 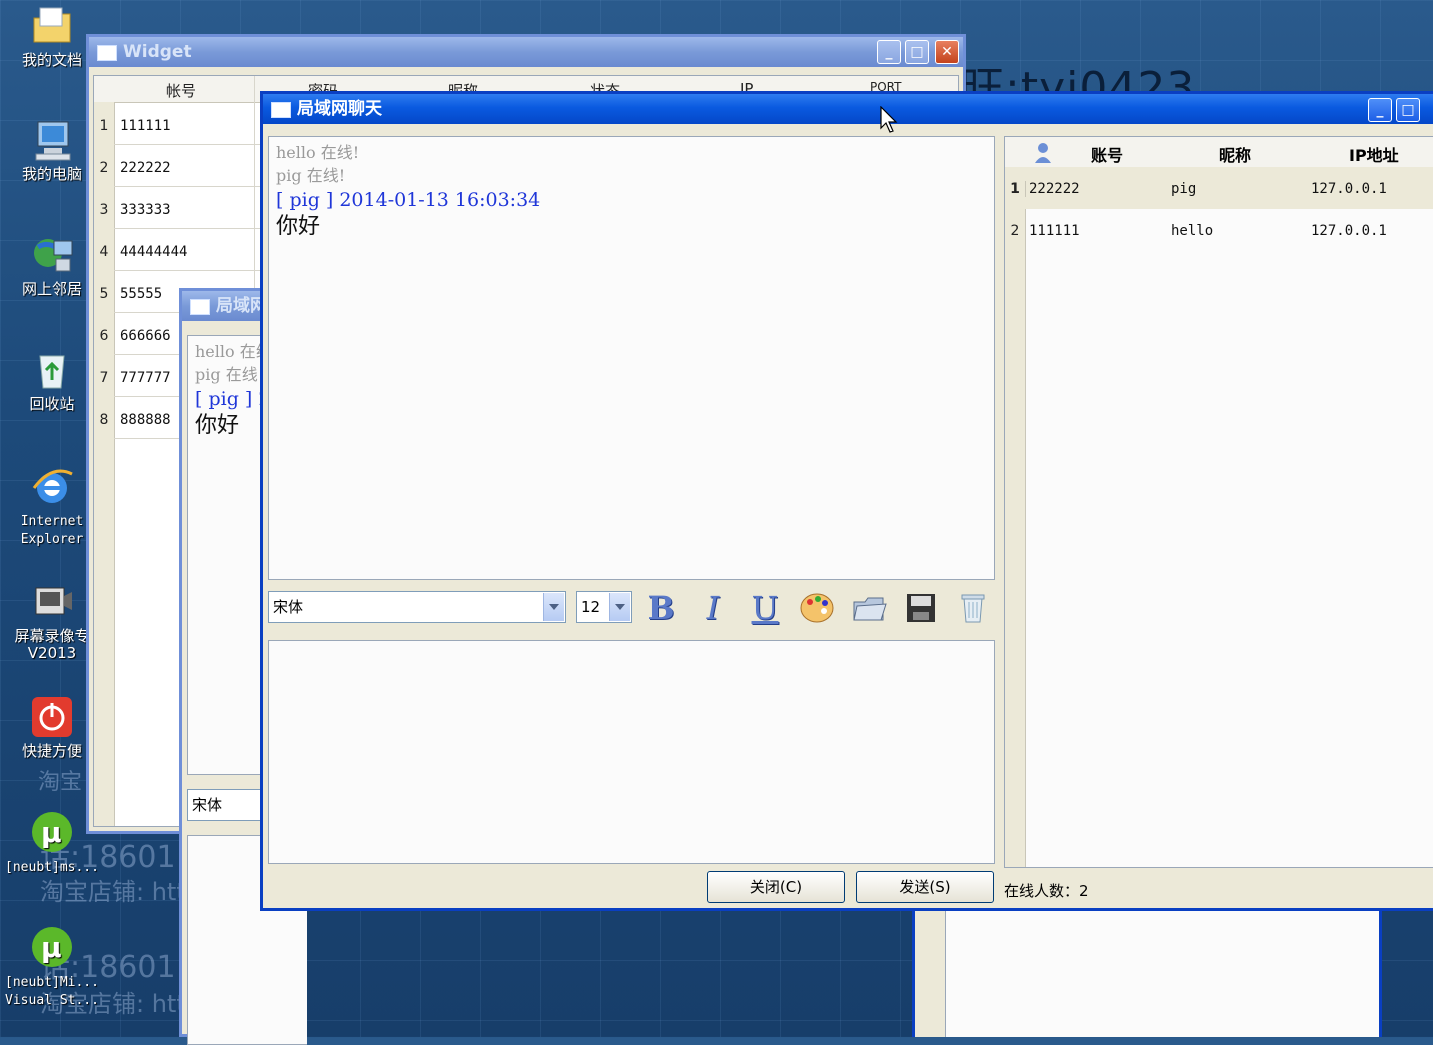 What do you see at coordinates (52, 140) in the screenshot?
I see `computer-icon` at bounding box center [52, 140].